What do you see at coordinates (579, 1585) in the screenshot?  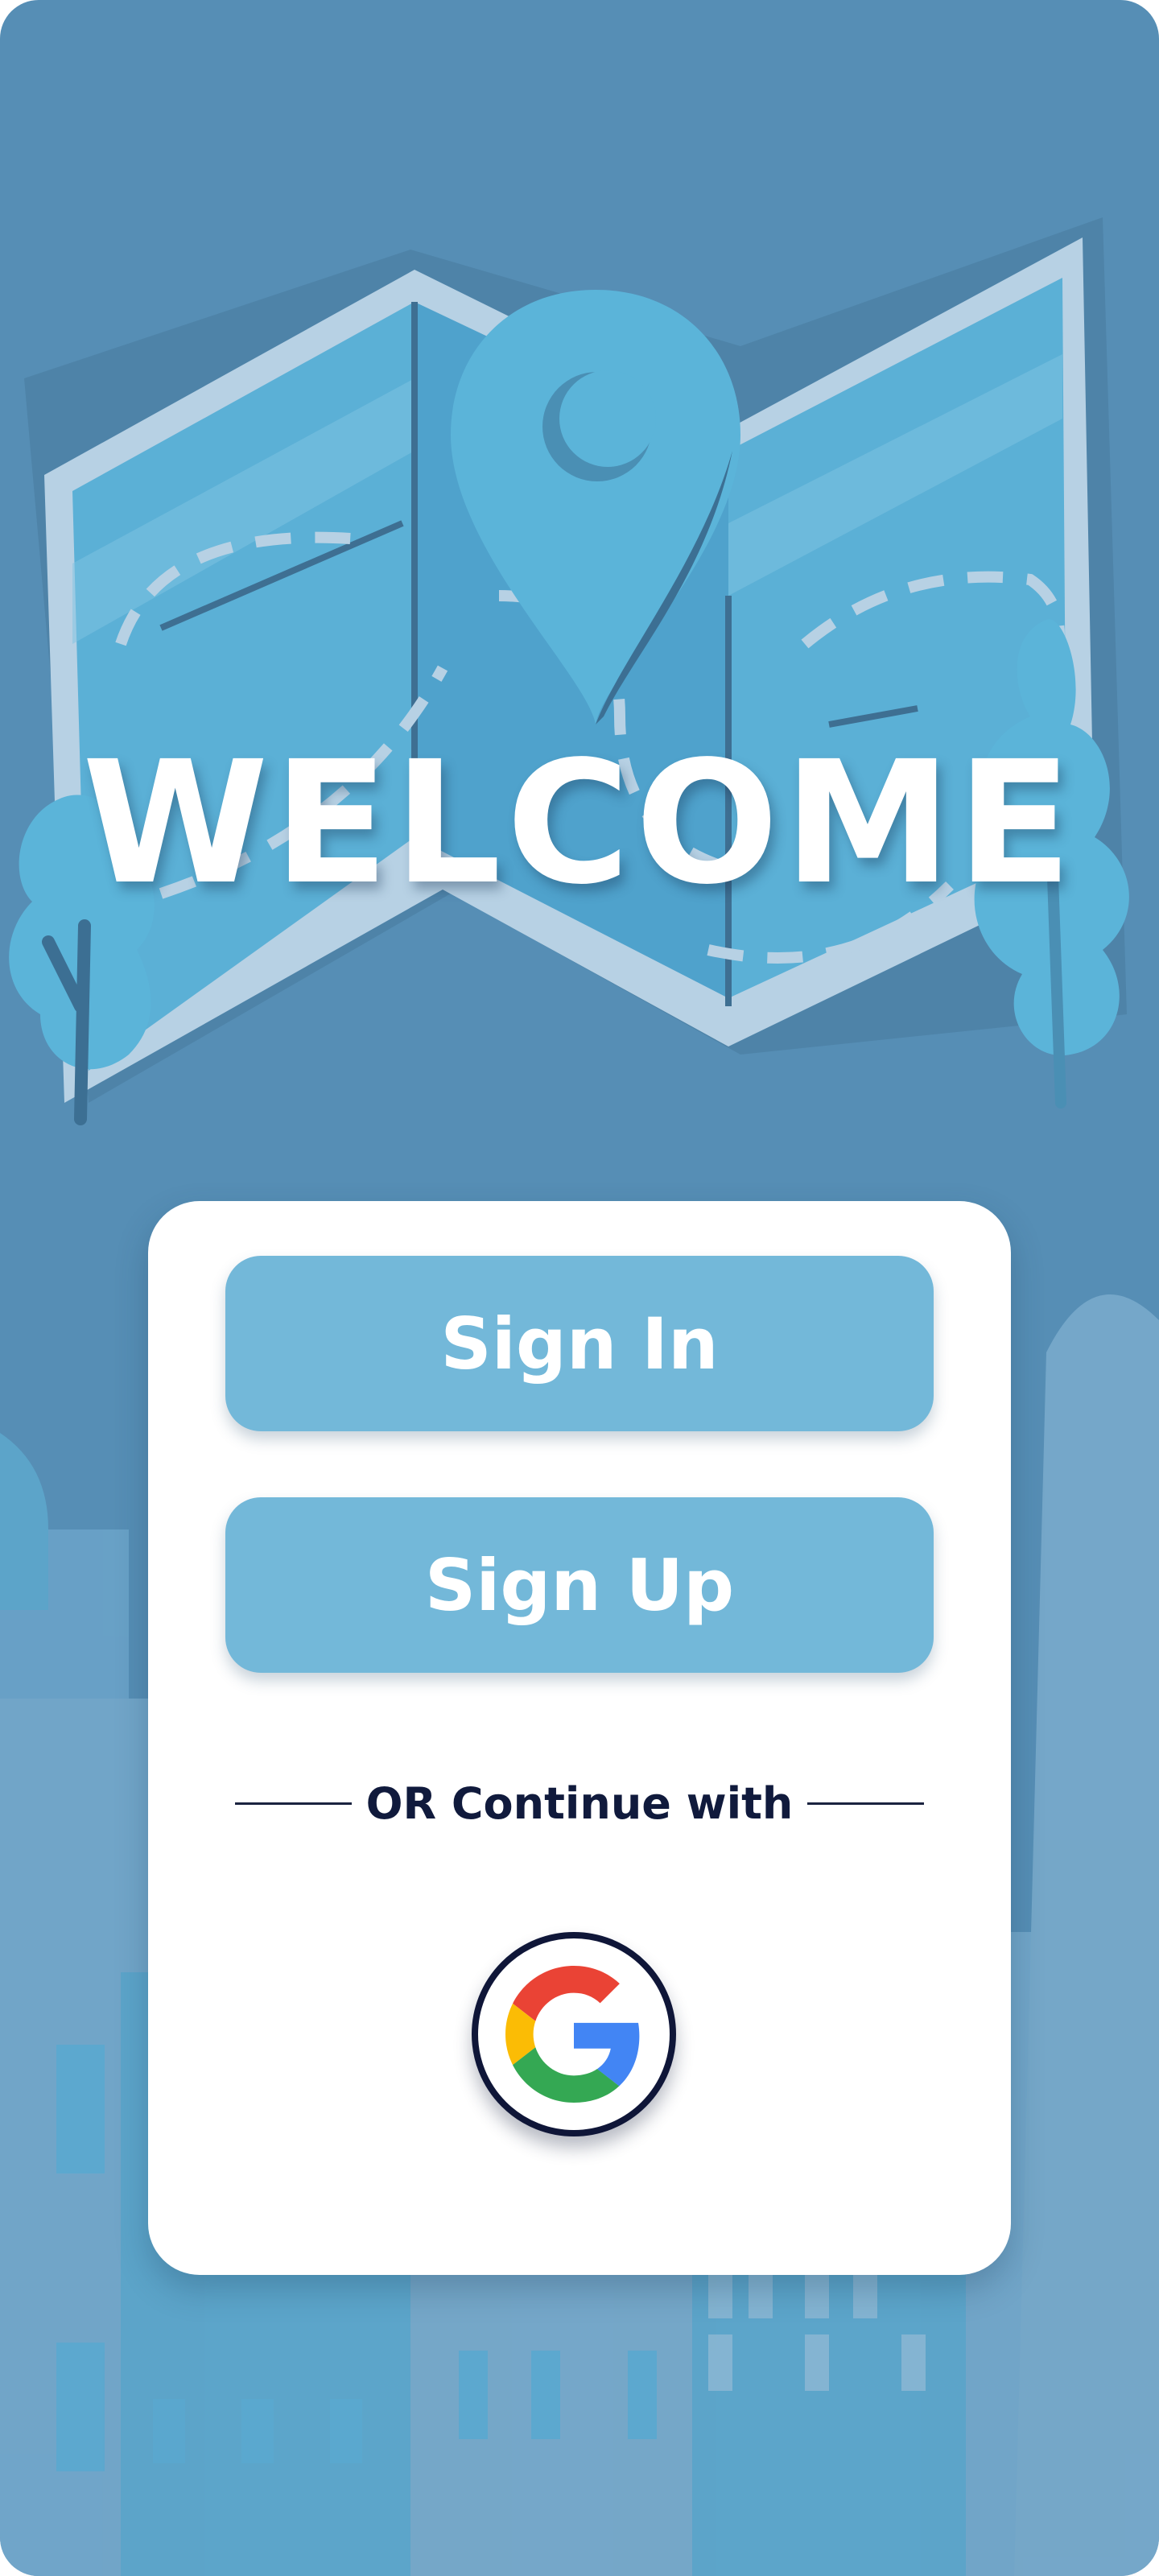 I see `sign-up-button: Sign Up` at bounding box center [579, 1585].